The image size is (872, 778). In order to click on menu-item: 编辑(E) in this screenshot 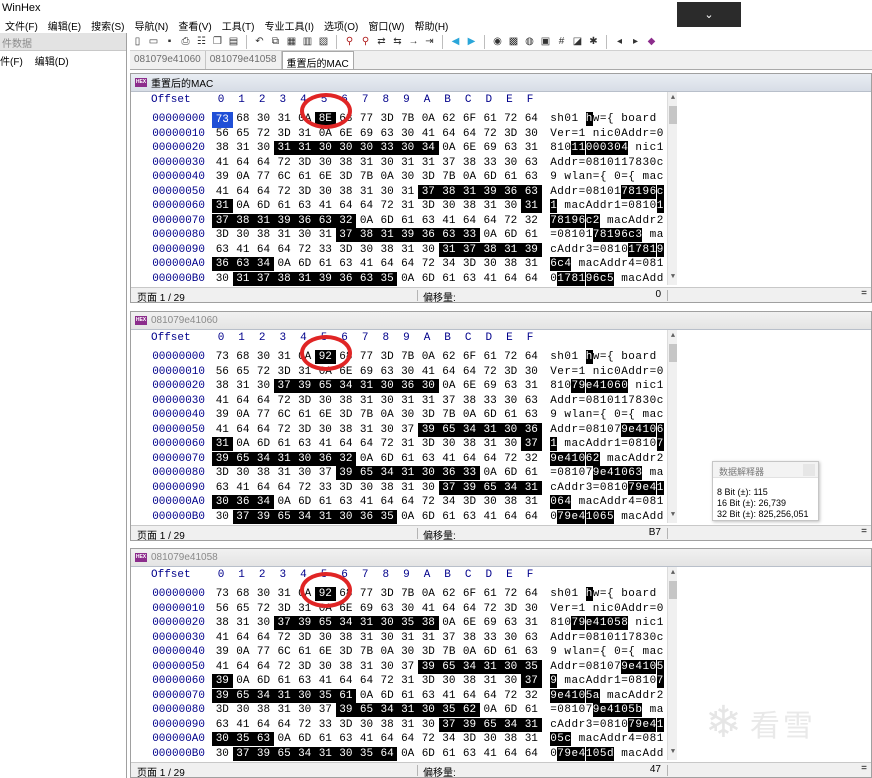, I will do `click(64, 25)`.